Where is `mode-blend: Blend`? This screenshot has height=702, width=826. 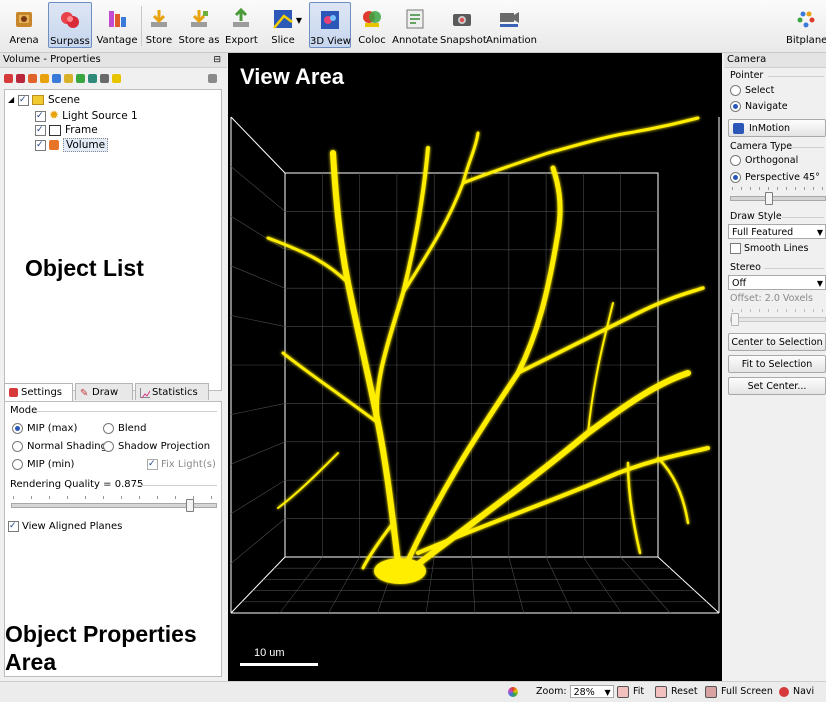
mode-blend: Blend is located at coordinates (124, 429).